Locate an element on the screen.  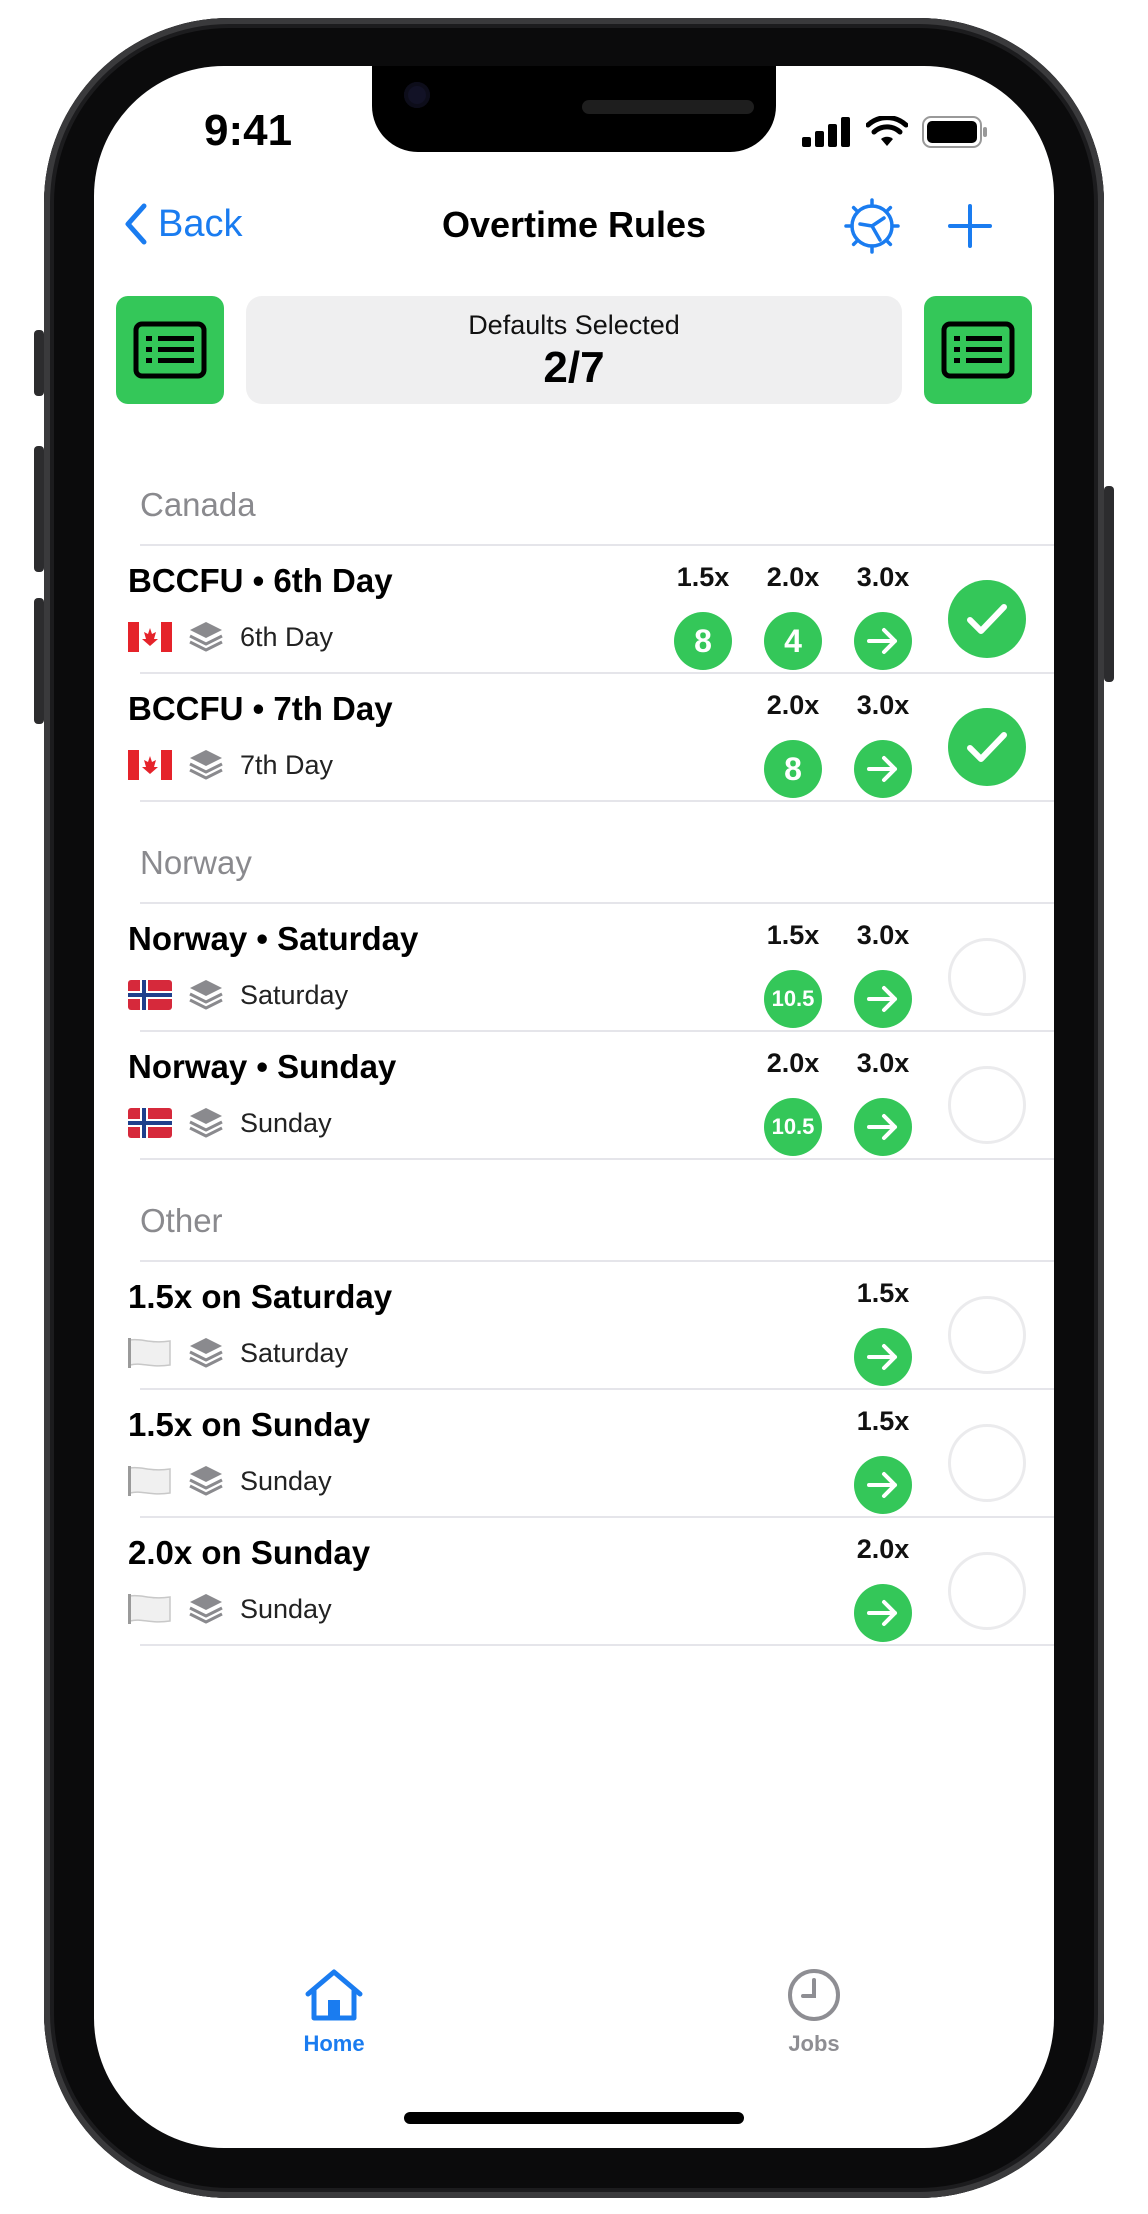
multiplier-hours: 8 is located at coordinates (793, 768).